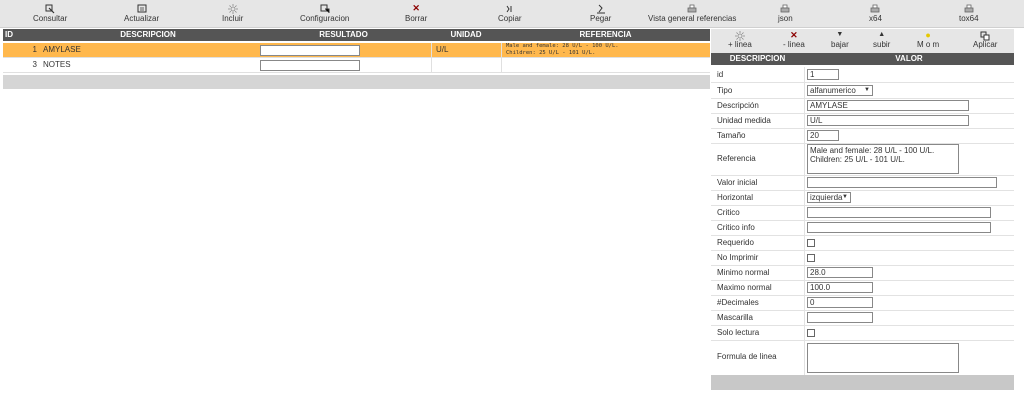 Image resolution: width=1024 pixels, height=402 pixels. I want to click on close-icon: ✕, so click(794, 35).